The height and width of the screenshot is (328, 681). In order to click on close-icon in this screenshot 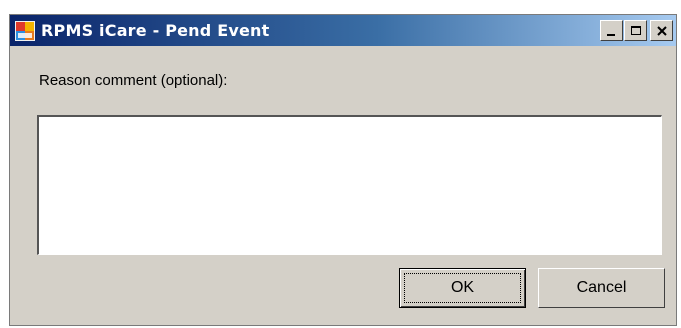, I will do `click(661, 30)`.